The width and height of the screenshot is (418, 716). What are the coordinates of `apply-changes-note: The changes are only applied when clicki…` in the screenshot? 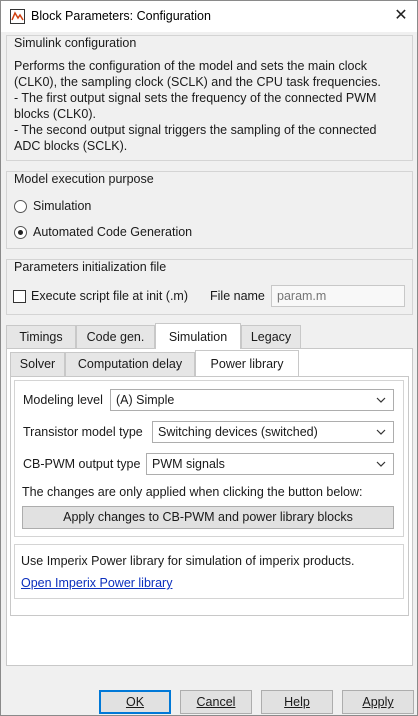 It's located at (192, 492).